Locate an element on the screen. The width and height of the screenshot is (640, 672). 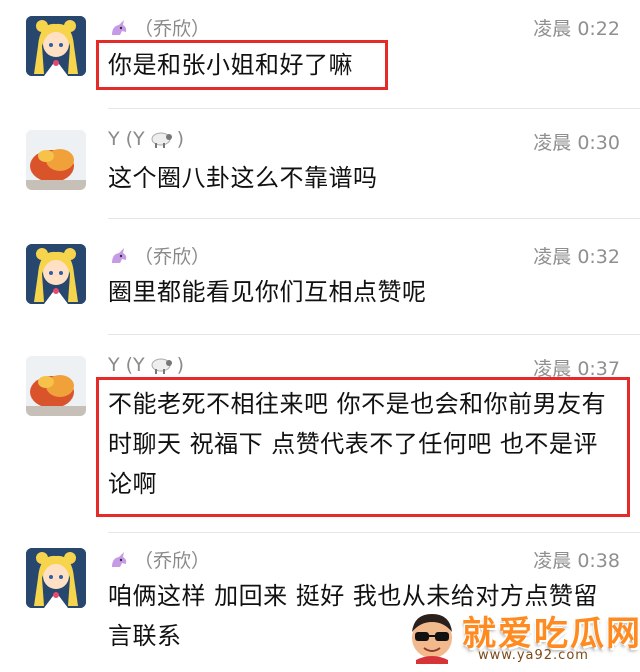
watermark-url: www.ya92.com is located at coordinates (533, 655).